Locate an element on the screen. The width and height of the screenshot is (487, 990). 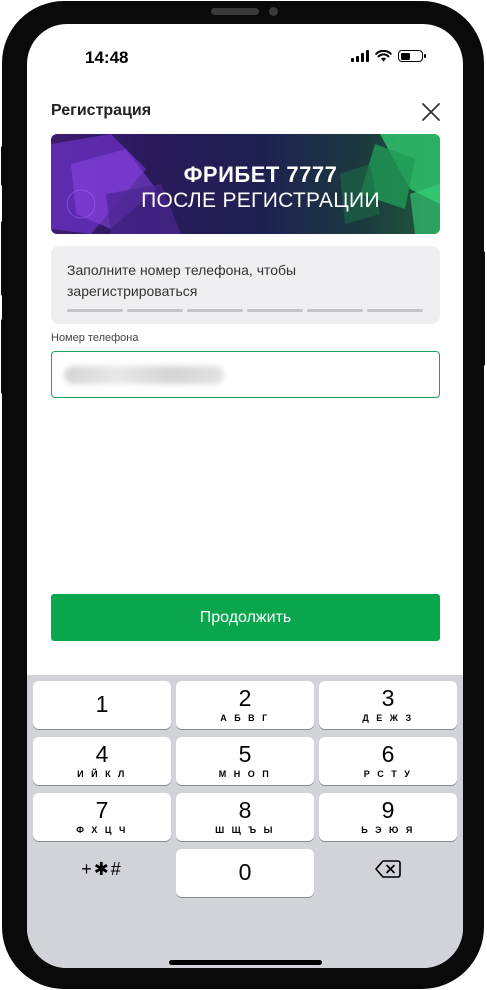
key-3: 3 Д Е Ж З is located at coordinates (388, 705).